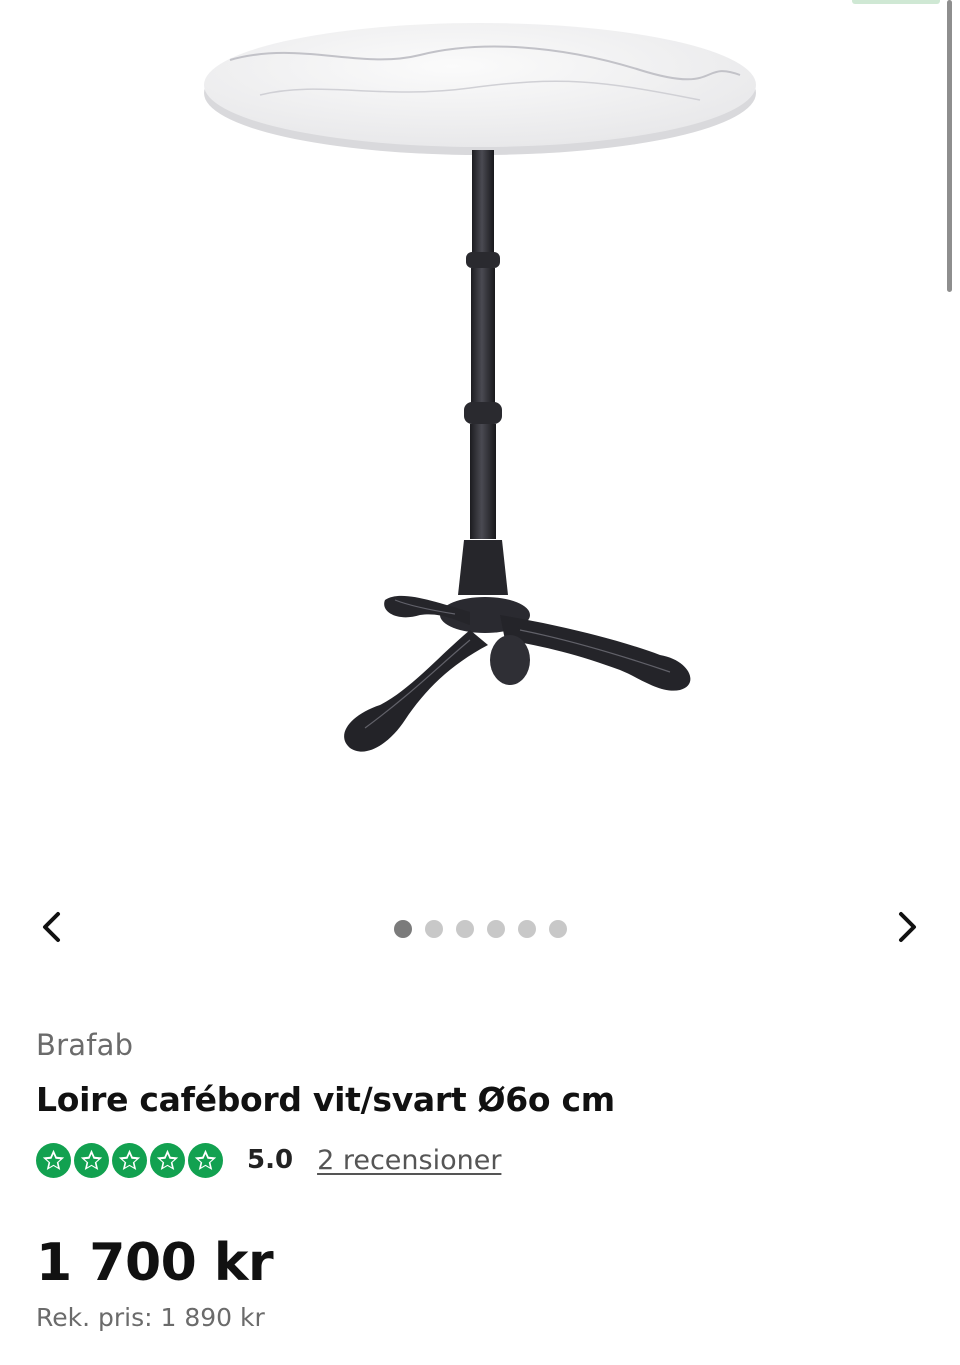 Image resolution: width=960 pixels, height=1365 pixels. I want to click on rating-score: 5.0, so click(270, 1160).